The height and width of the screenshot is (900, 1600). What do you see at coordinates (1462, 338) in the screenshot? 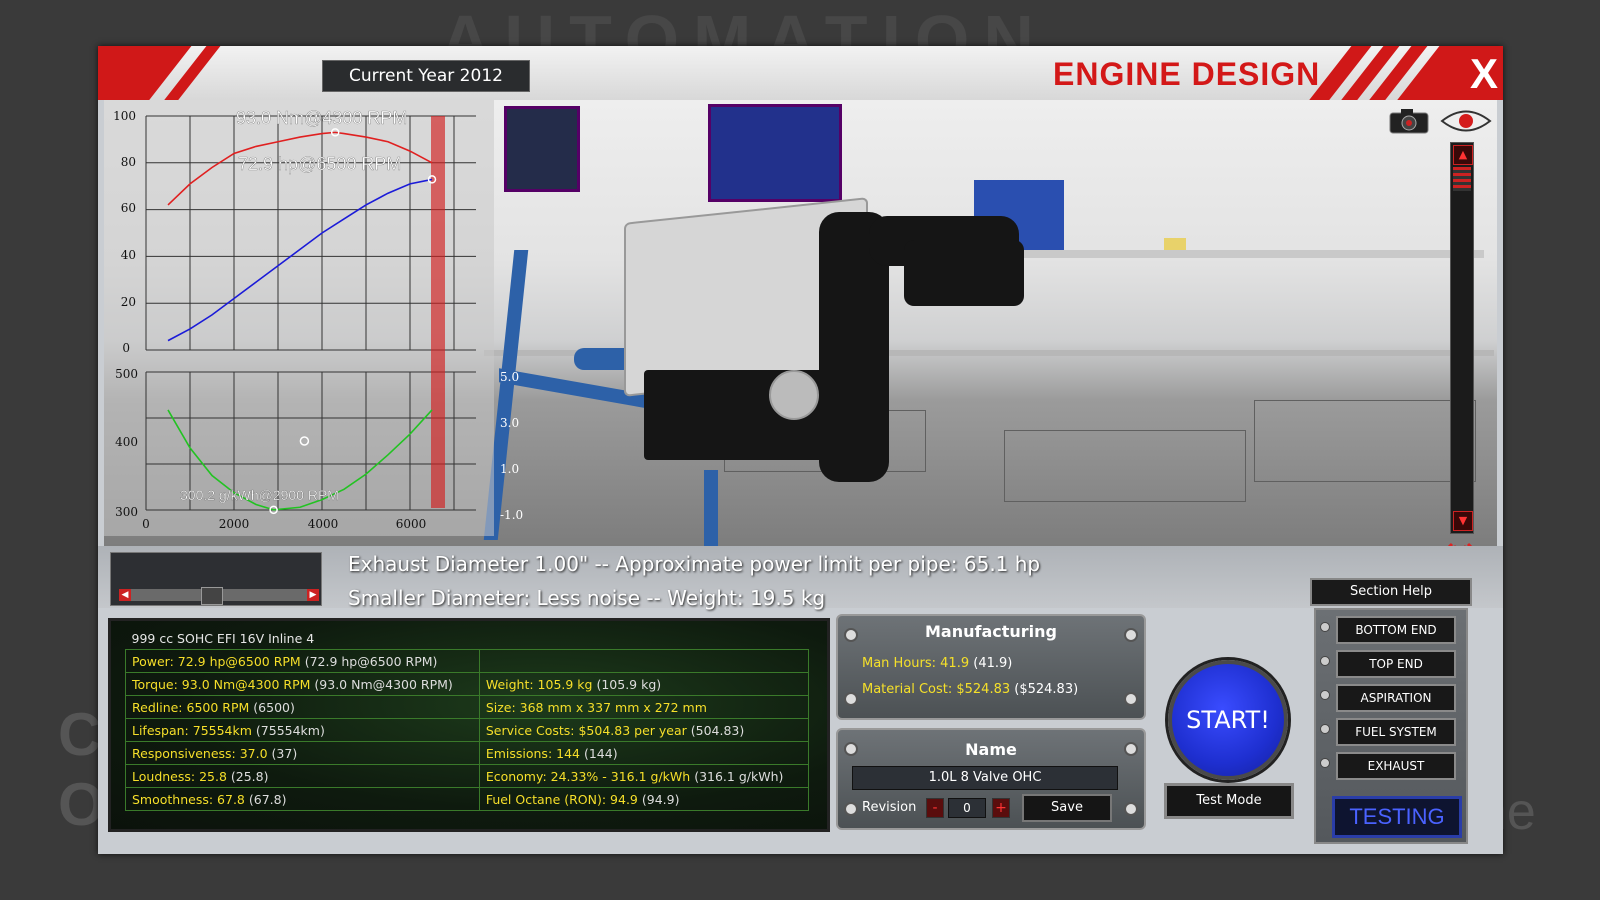
I see `zoom-scrollbar: ▲ ▼` at bounding box center [1462, 338].